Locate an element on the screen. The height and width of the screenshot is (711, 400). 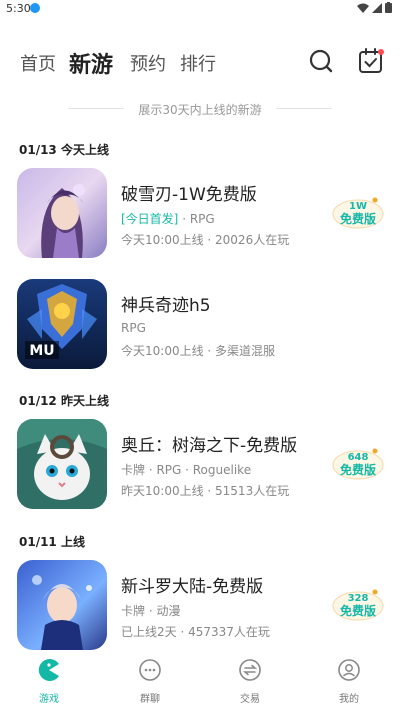
exchange-icon is located at coordinates (250, 670).